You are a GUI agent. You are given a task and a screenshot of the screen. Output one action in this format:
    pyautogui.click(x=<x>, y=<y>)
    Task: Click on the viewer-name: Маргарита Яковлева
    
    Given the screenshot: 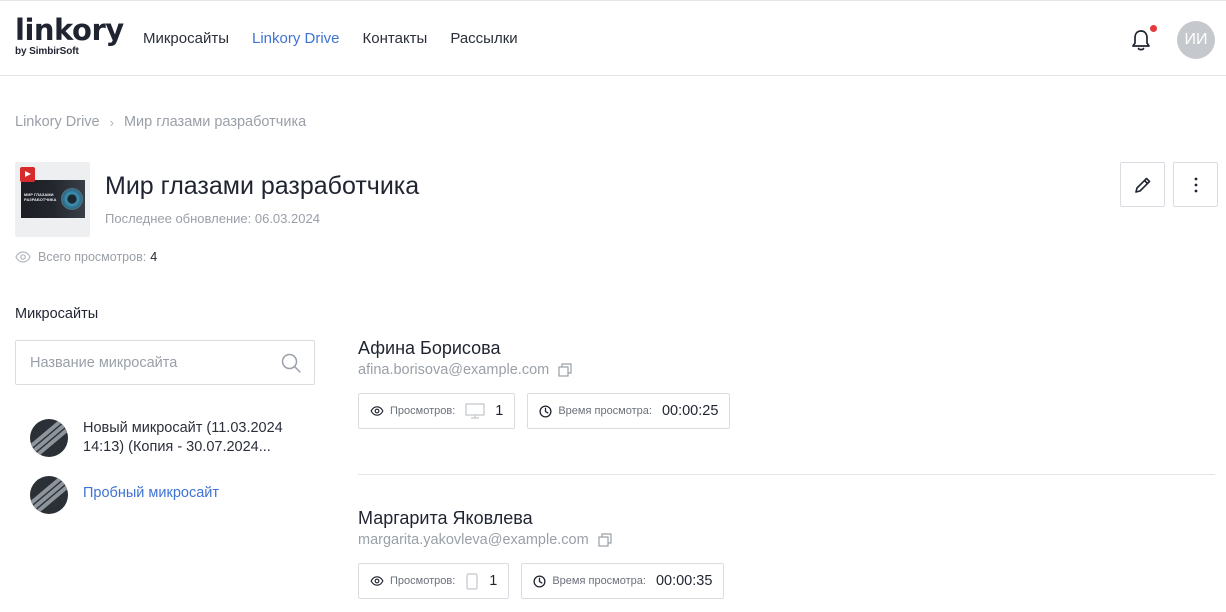 What is the action you would take?
    pyautogui.click(x=445, y=518)
    